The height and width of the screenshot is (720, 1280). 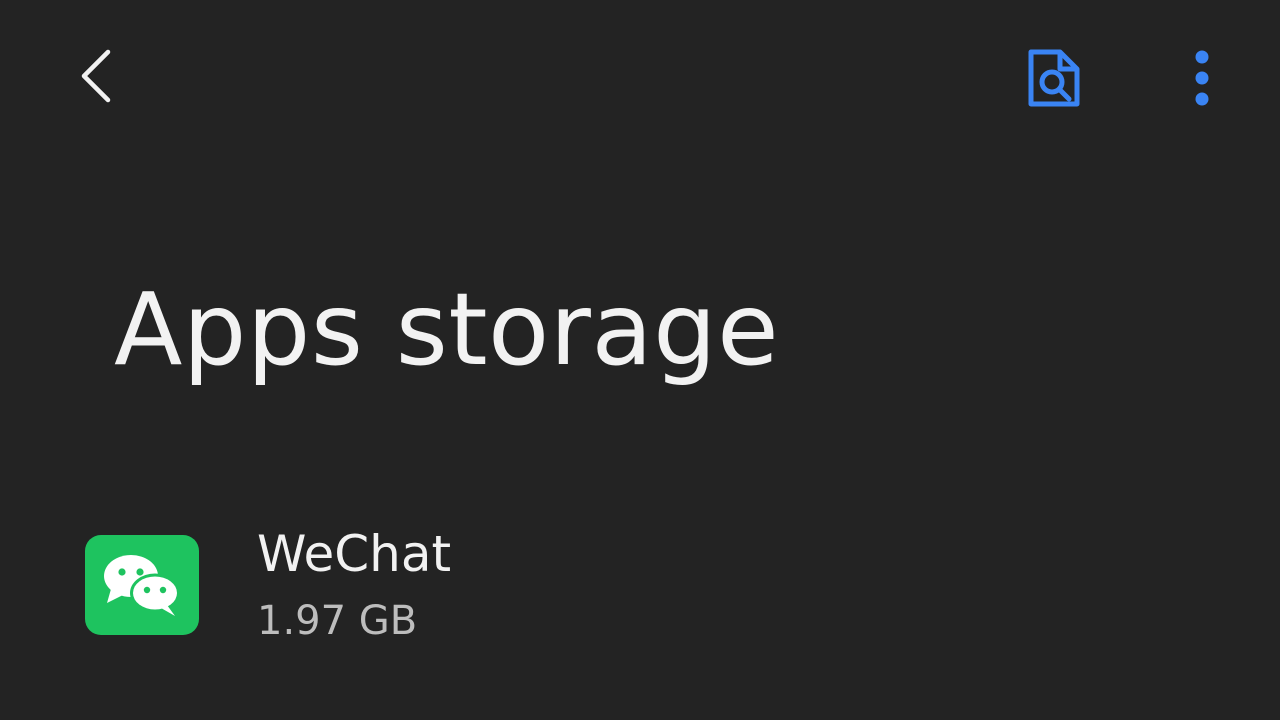 What do you see at coordinates (447, 329) in the screenshot?
I see `page-title: Apps storage` at bounding box center [447, 329].